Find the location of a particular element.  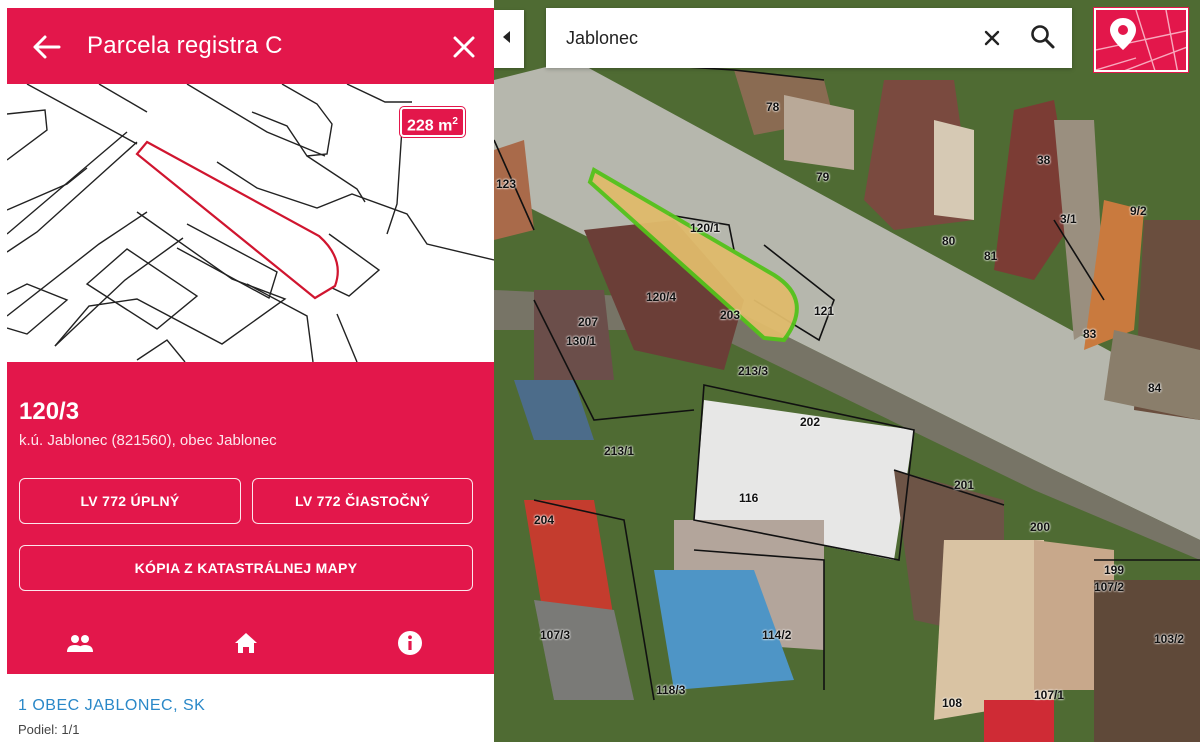

lot-label: 116 is located at coordinates (749, 498).